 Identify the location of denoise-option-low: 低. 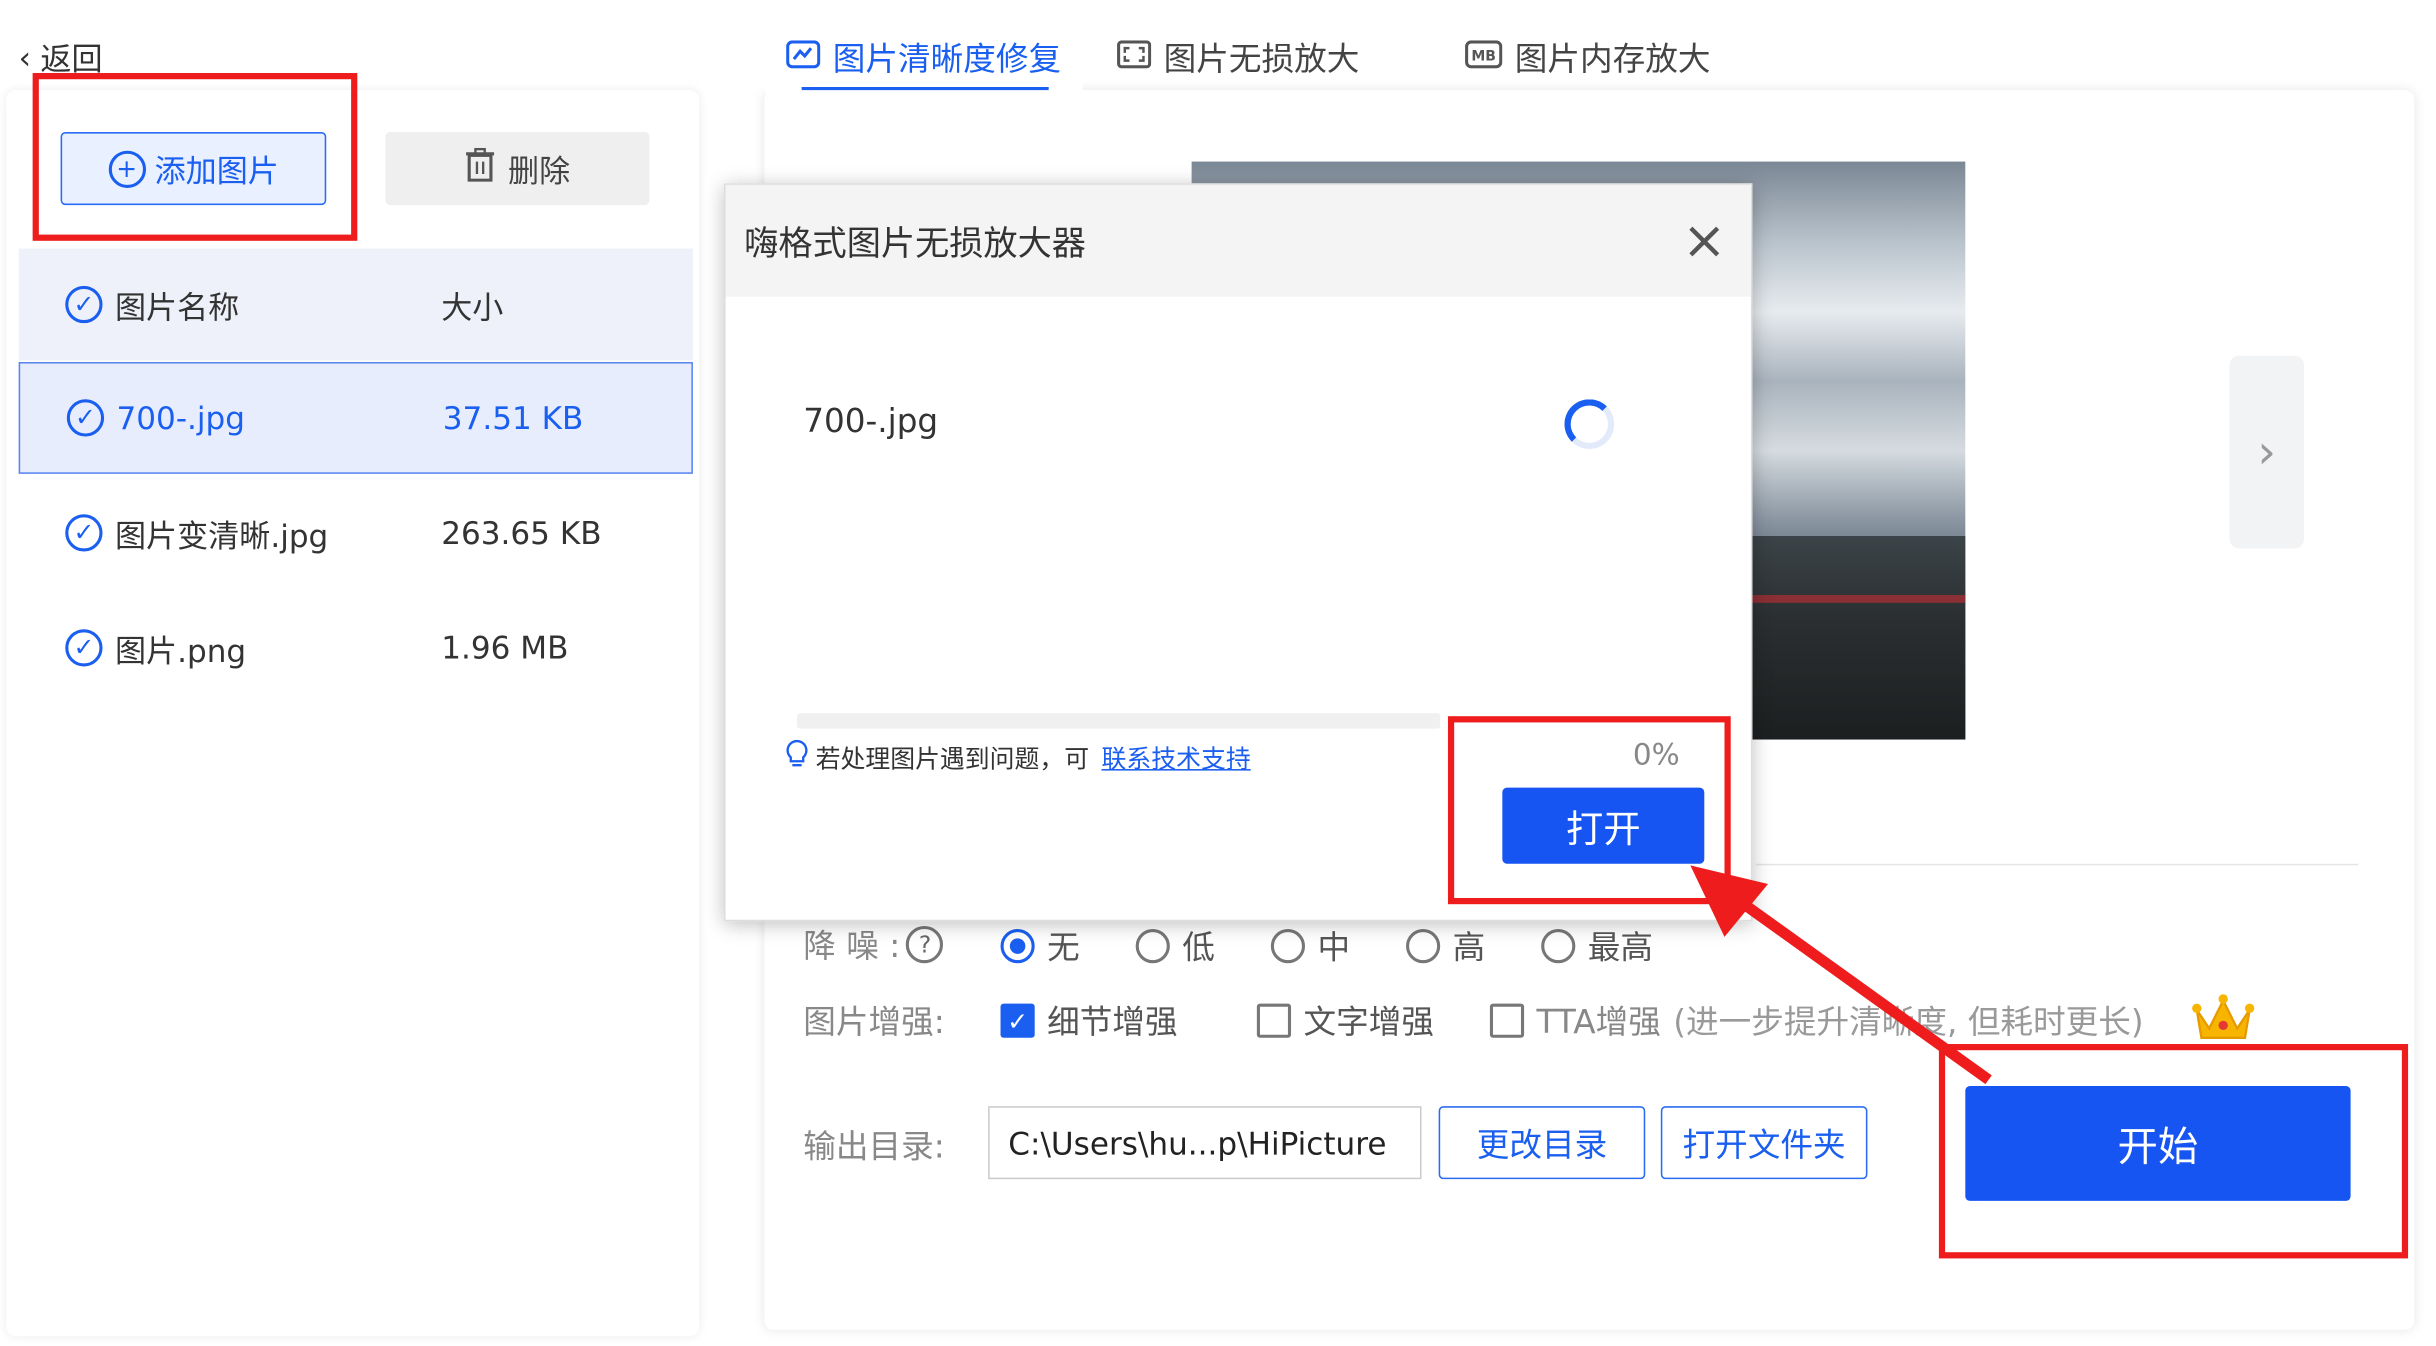
(1175, 946).